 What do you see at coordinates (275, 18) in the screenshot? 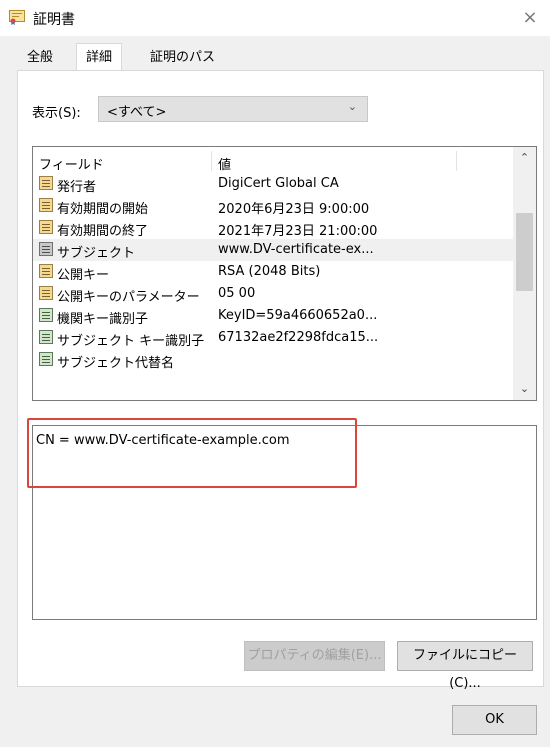
I see `title-bar: 証明書 ×` at bounding box center [275, 18].